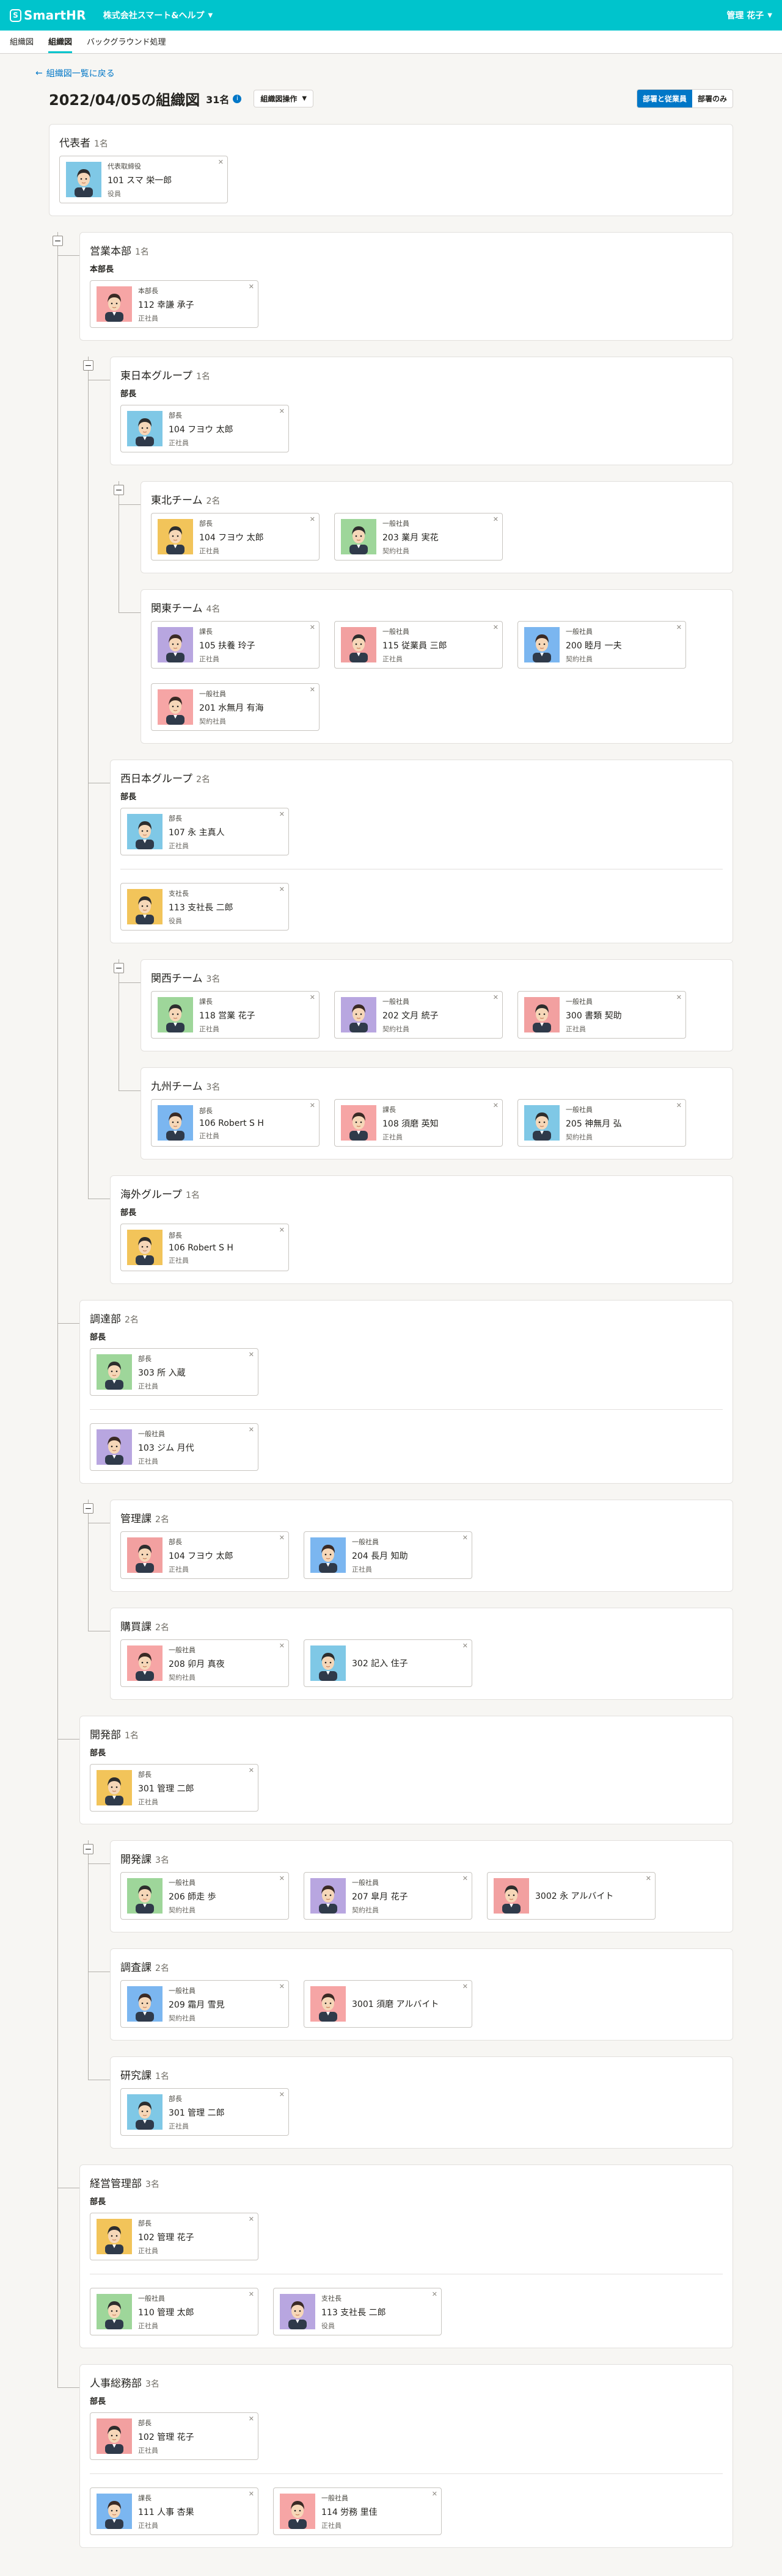 Image resolution: width=782 pixels, height=2576 pixels. What do you see at coordinates (177, 977) in the screenshot?
I see `dept-name: 関西チーム` at bounding box center [177, 977].